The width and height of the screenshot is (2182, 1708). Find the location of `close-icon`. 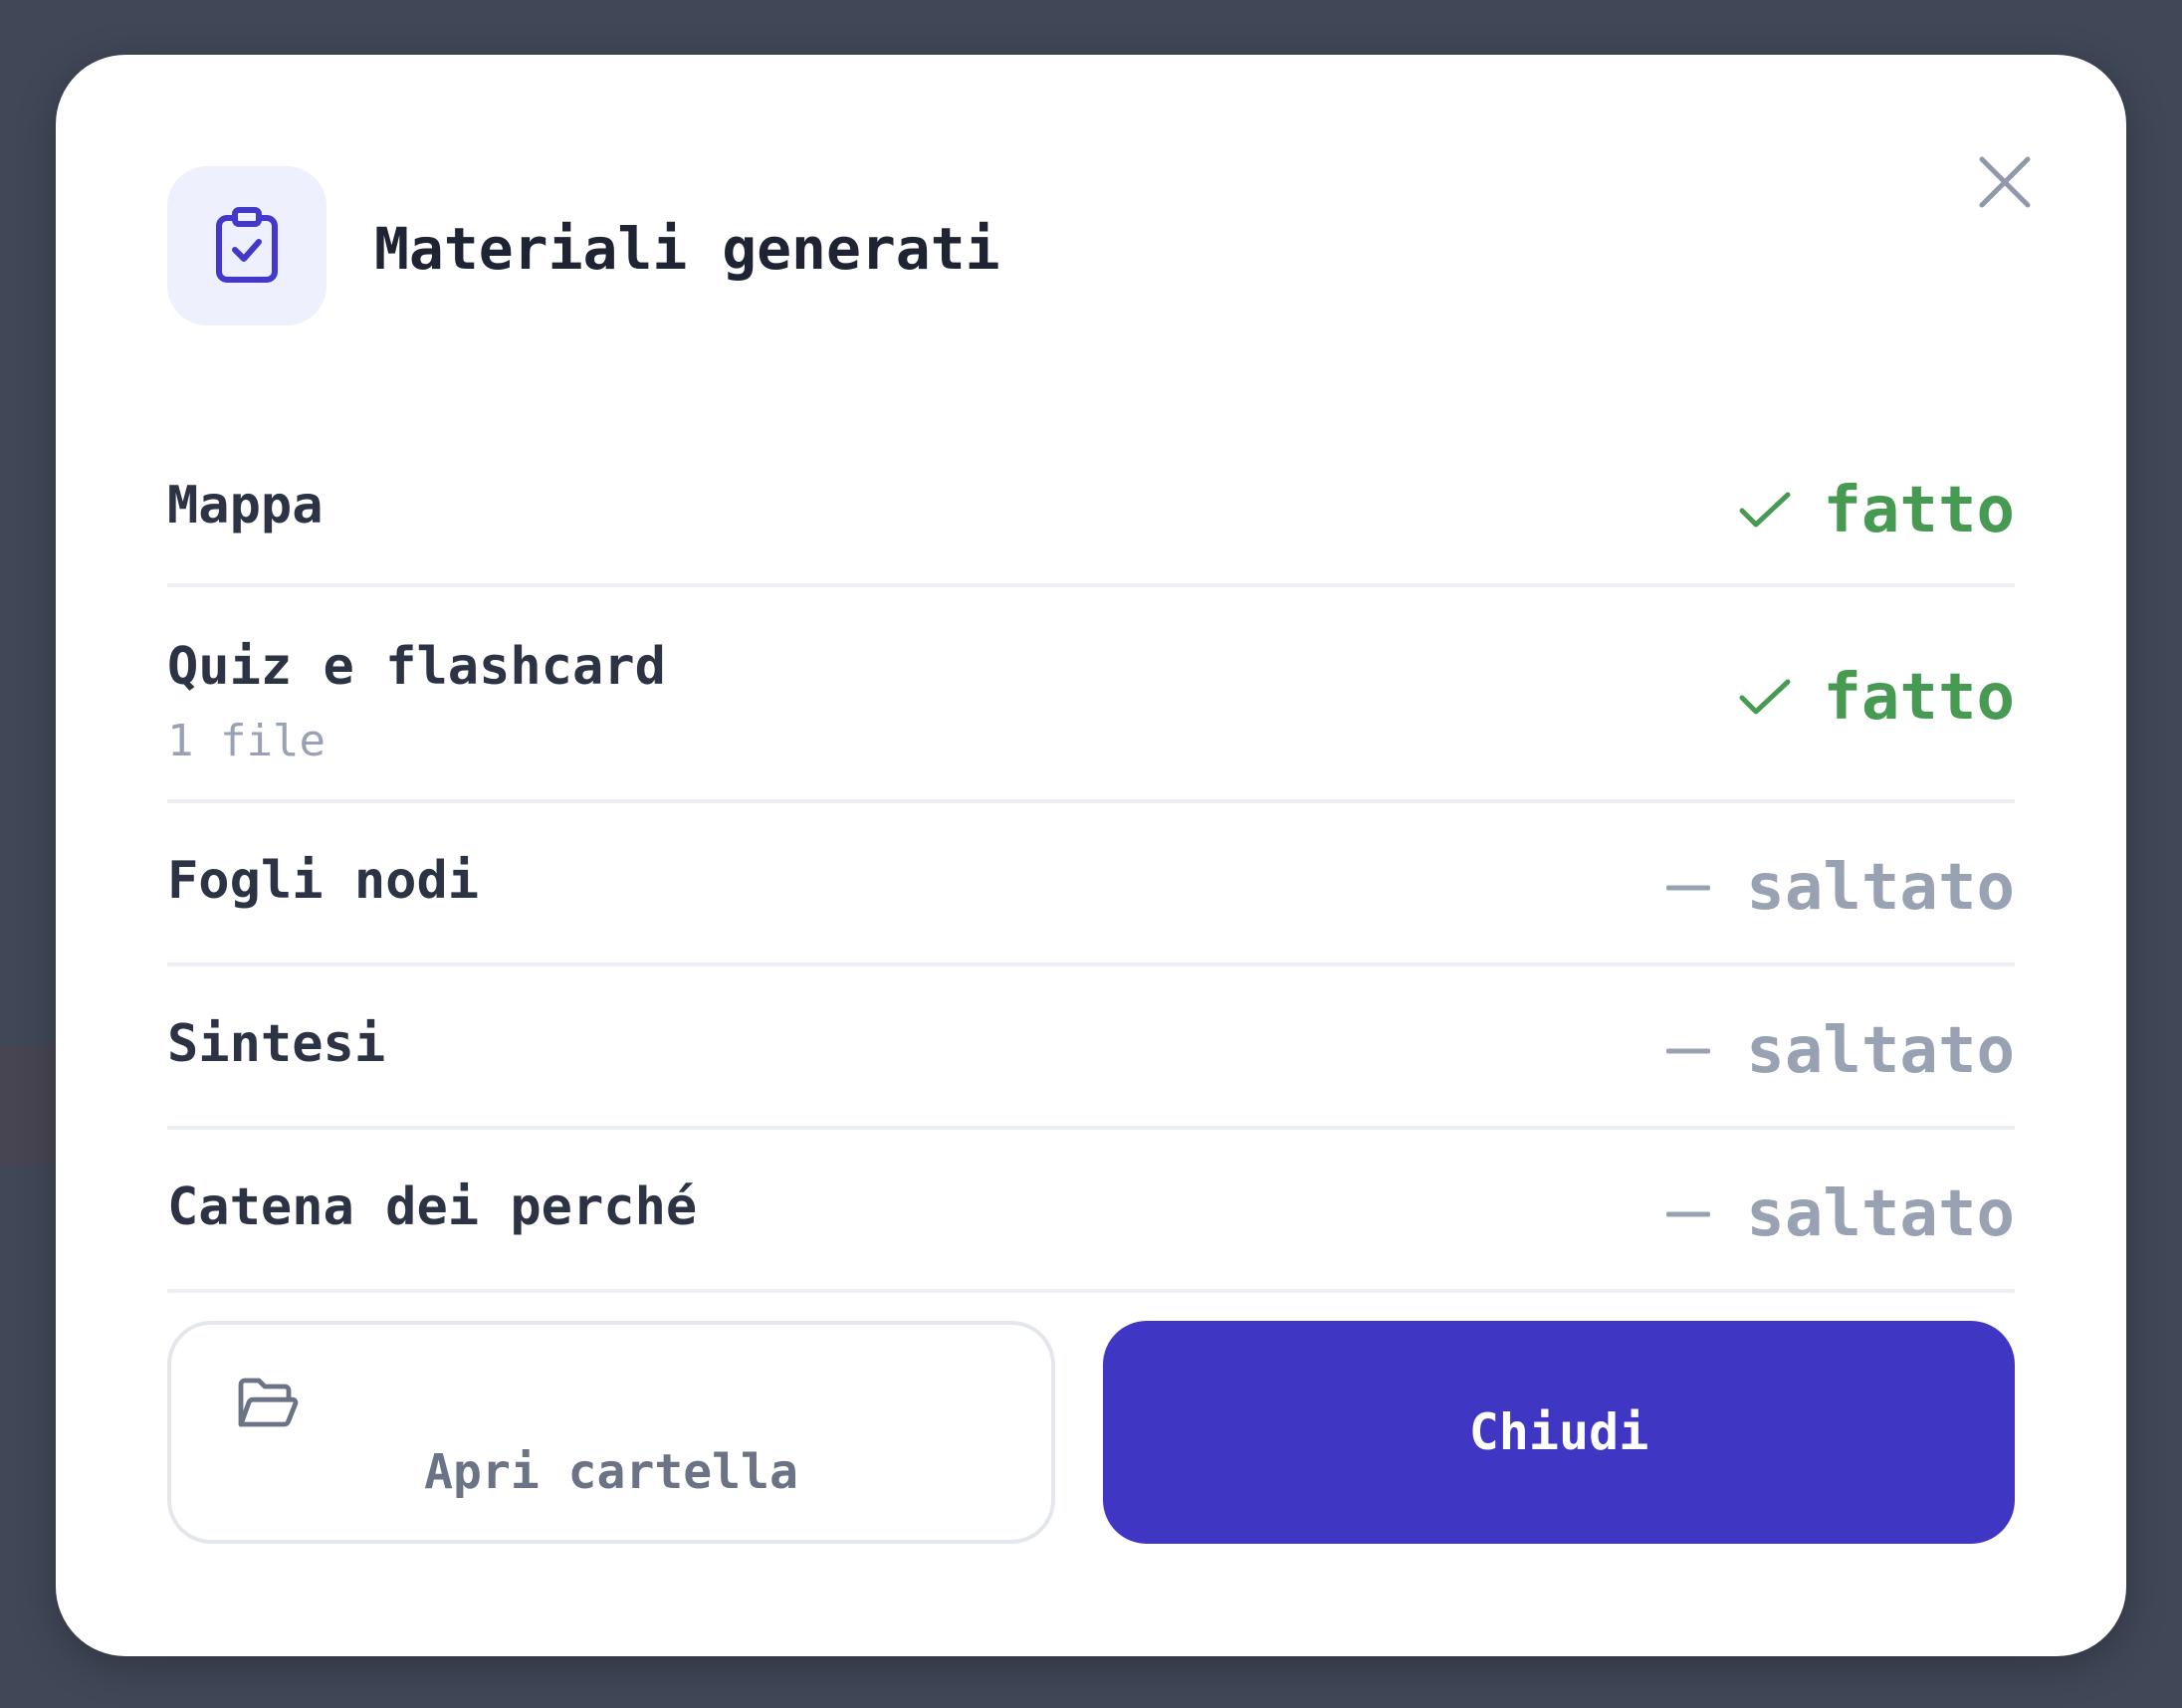

close-icon is located at coordinates (2005, 182).